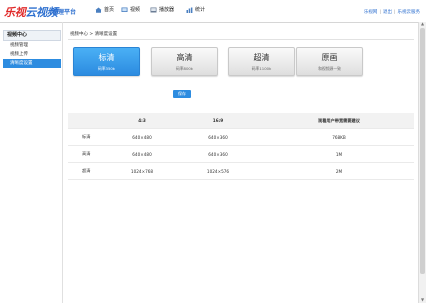  Describe the element at coordinates (422, 300) in the screenshot. I see `scroll-down-icon: ▼` at that location.